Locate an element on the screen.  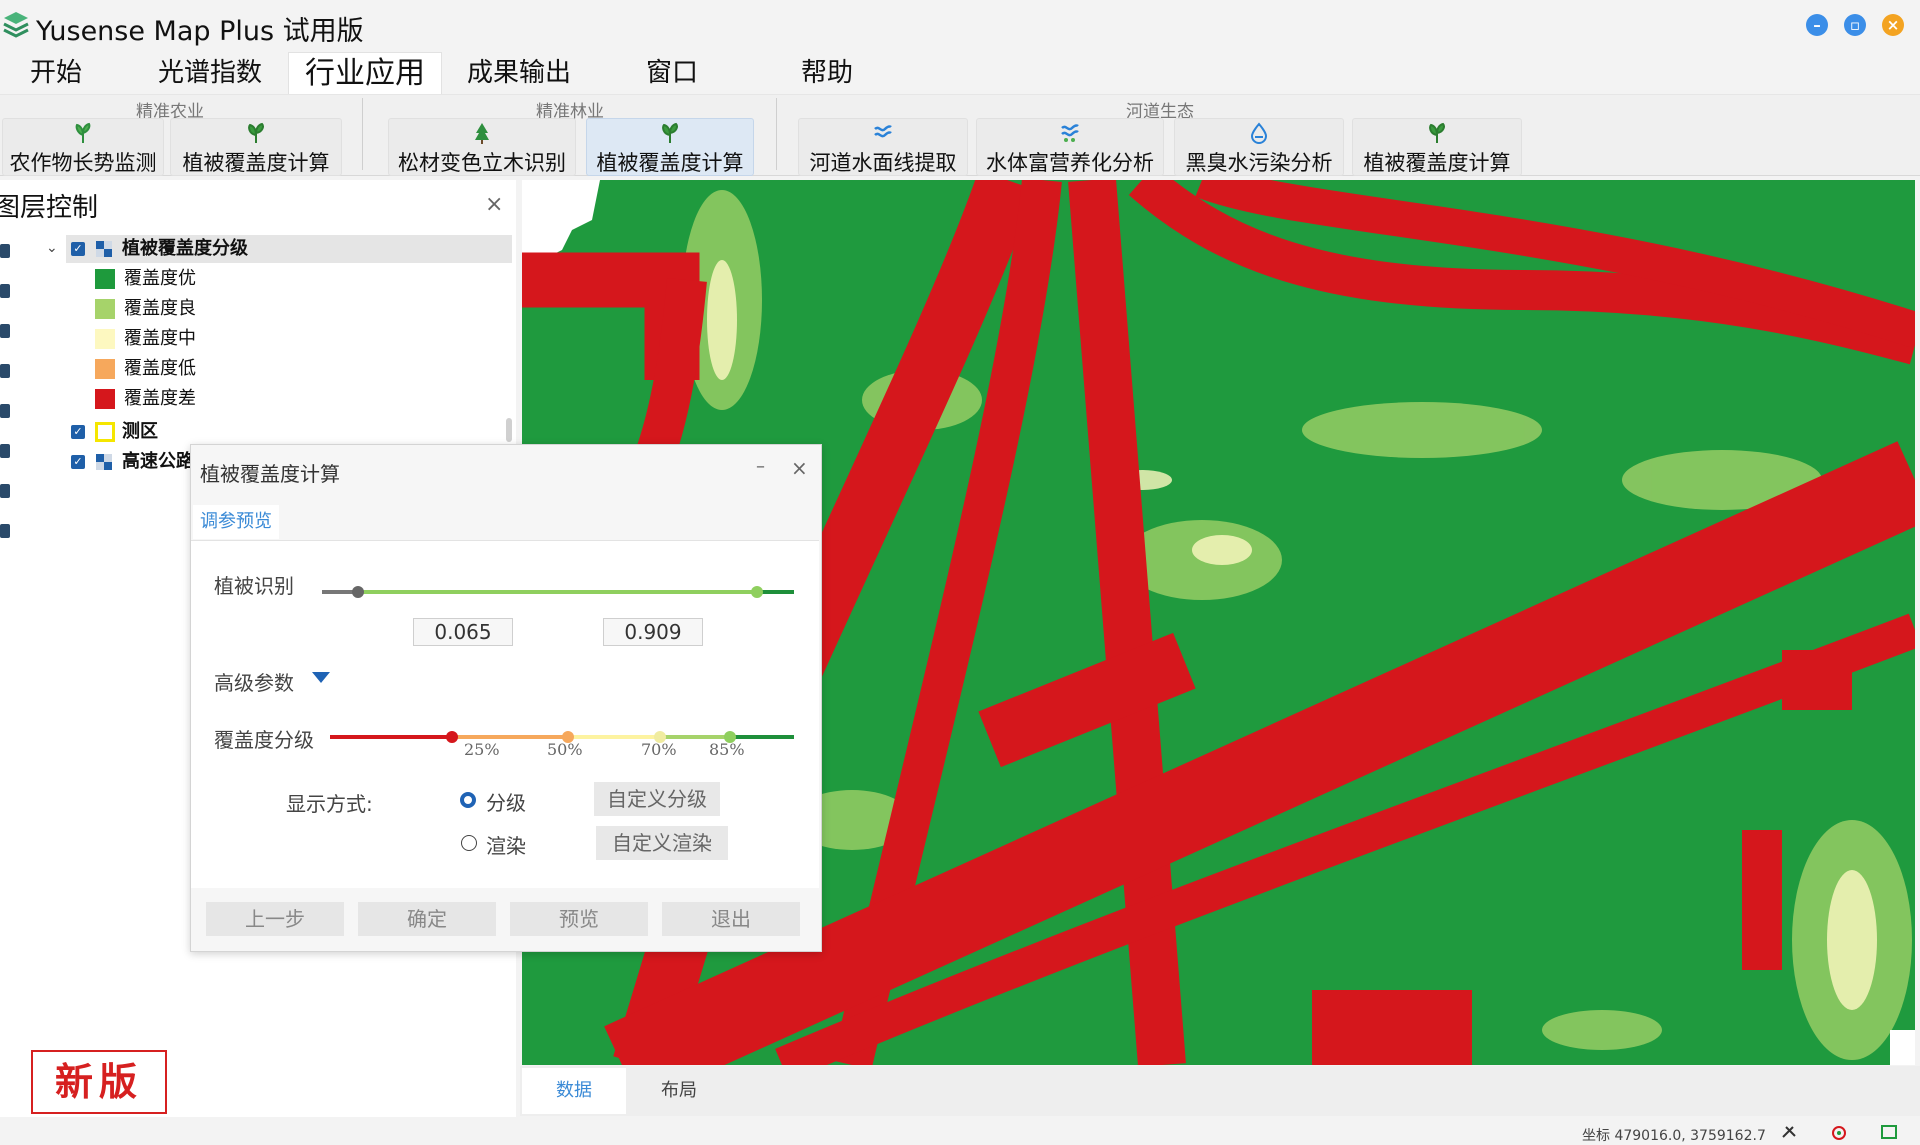
tab-window: 窗口 is located at coordinates (672, 73).